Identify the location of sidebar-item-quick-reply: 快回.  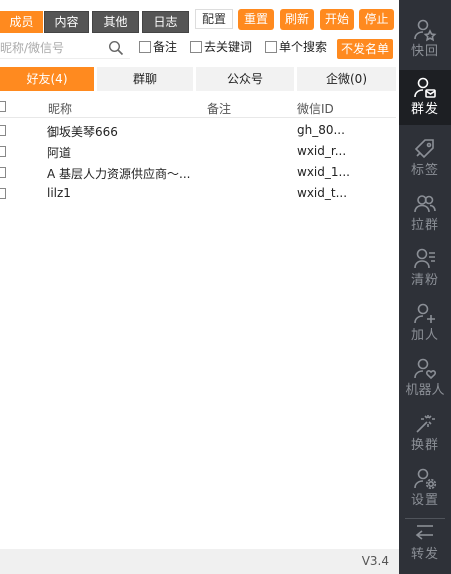
(425, 39).